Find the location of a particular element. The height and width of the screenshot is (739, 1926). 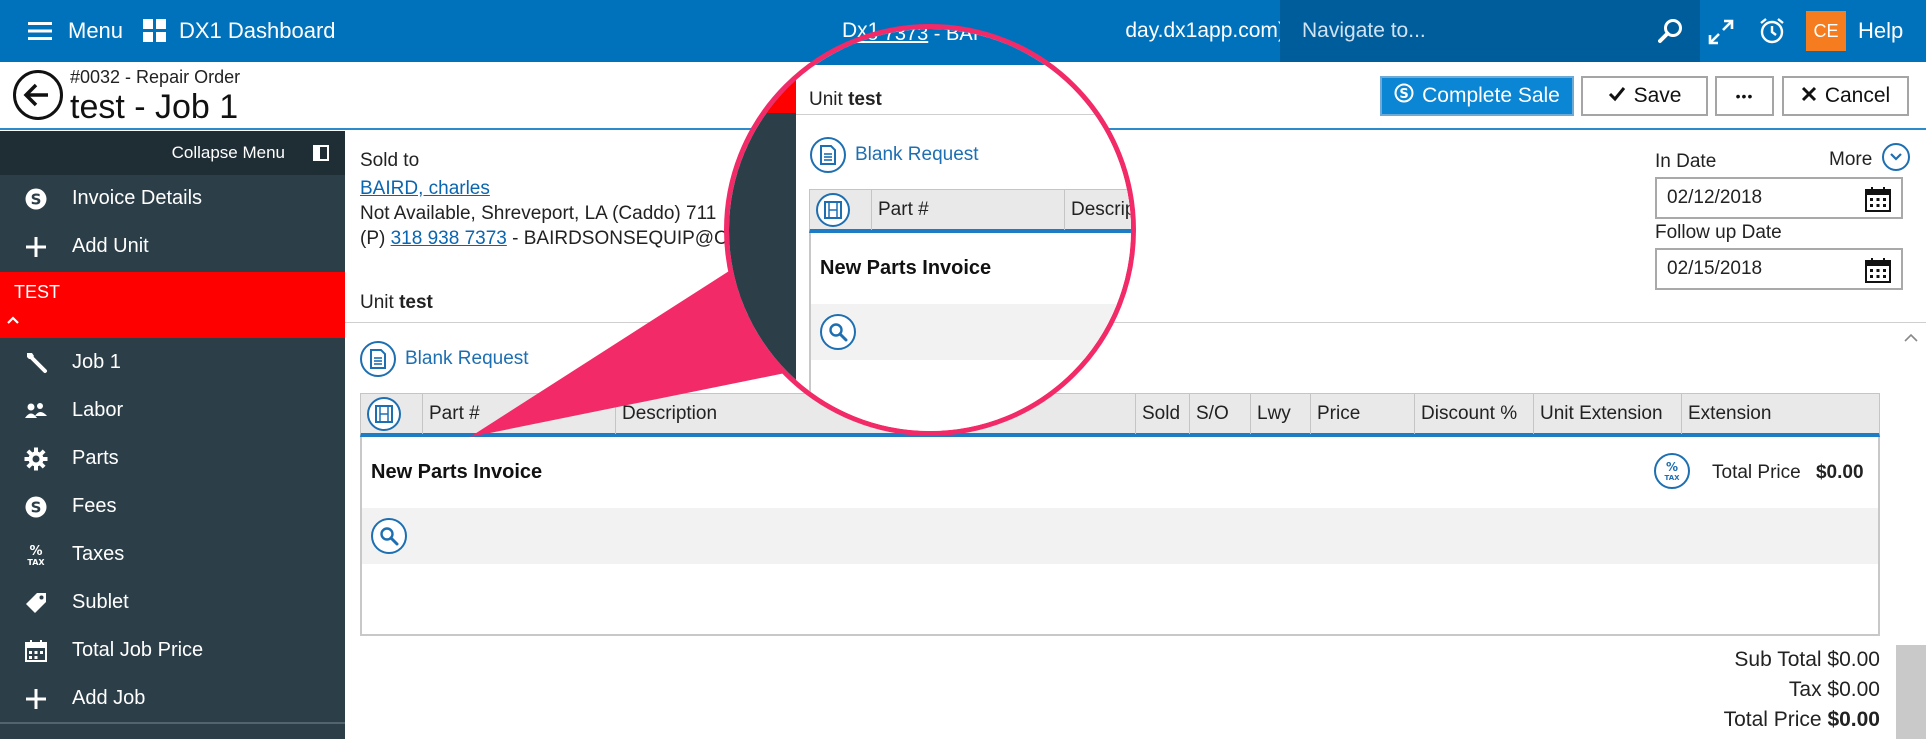

document-icon is located at coordinates (828, 155).